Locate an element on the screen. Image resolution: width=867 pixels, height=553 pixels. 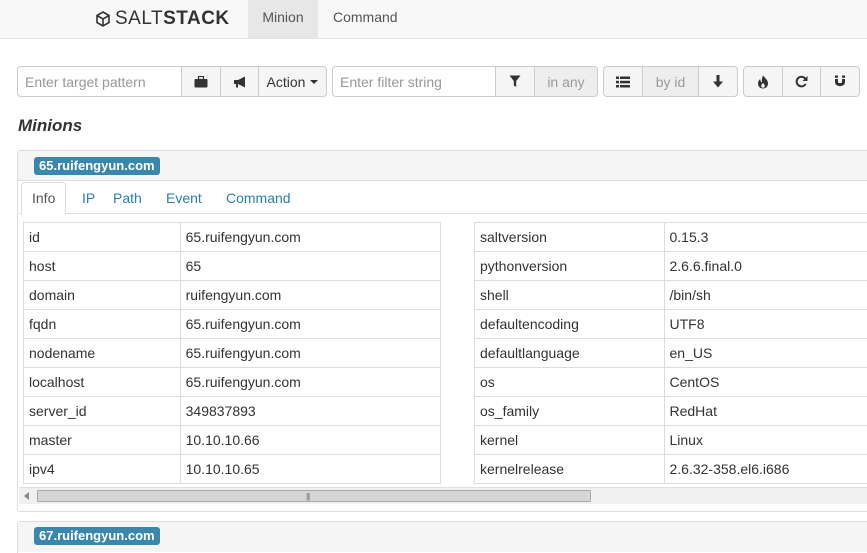
grain-row: pythonversion 2.6.6.final.0 is located at coordinates (670, 266).